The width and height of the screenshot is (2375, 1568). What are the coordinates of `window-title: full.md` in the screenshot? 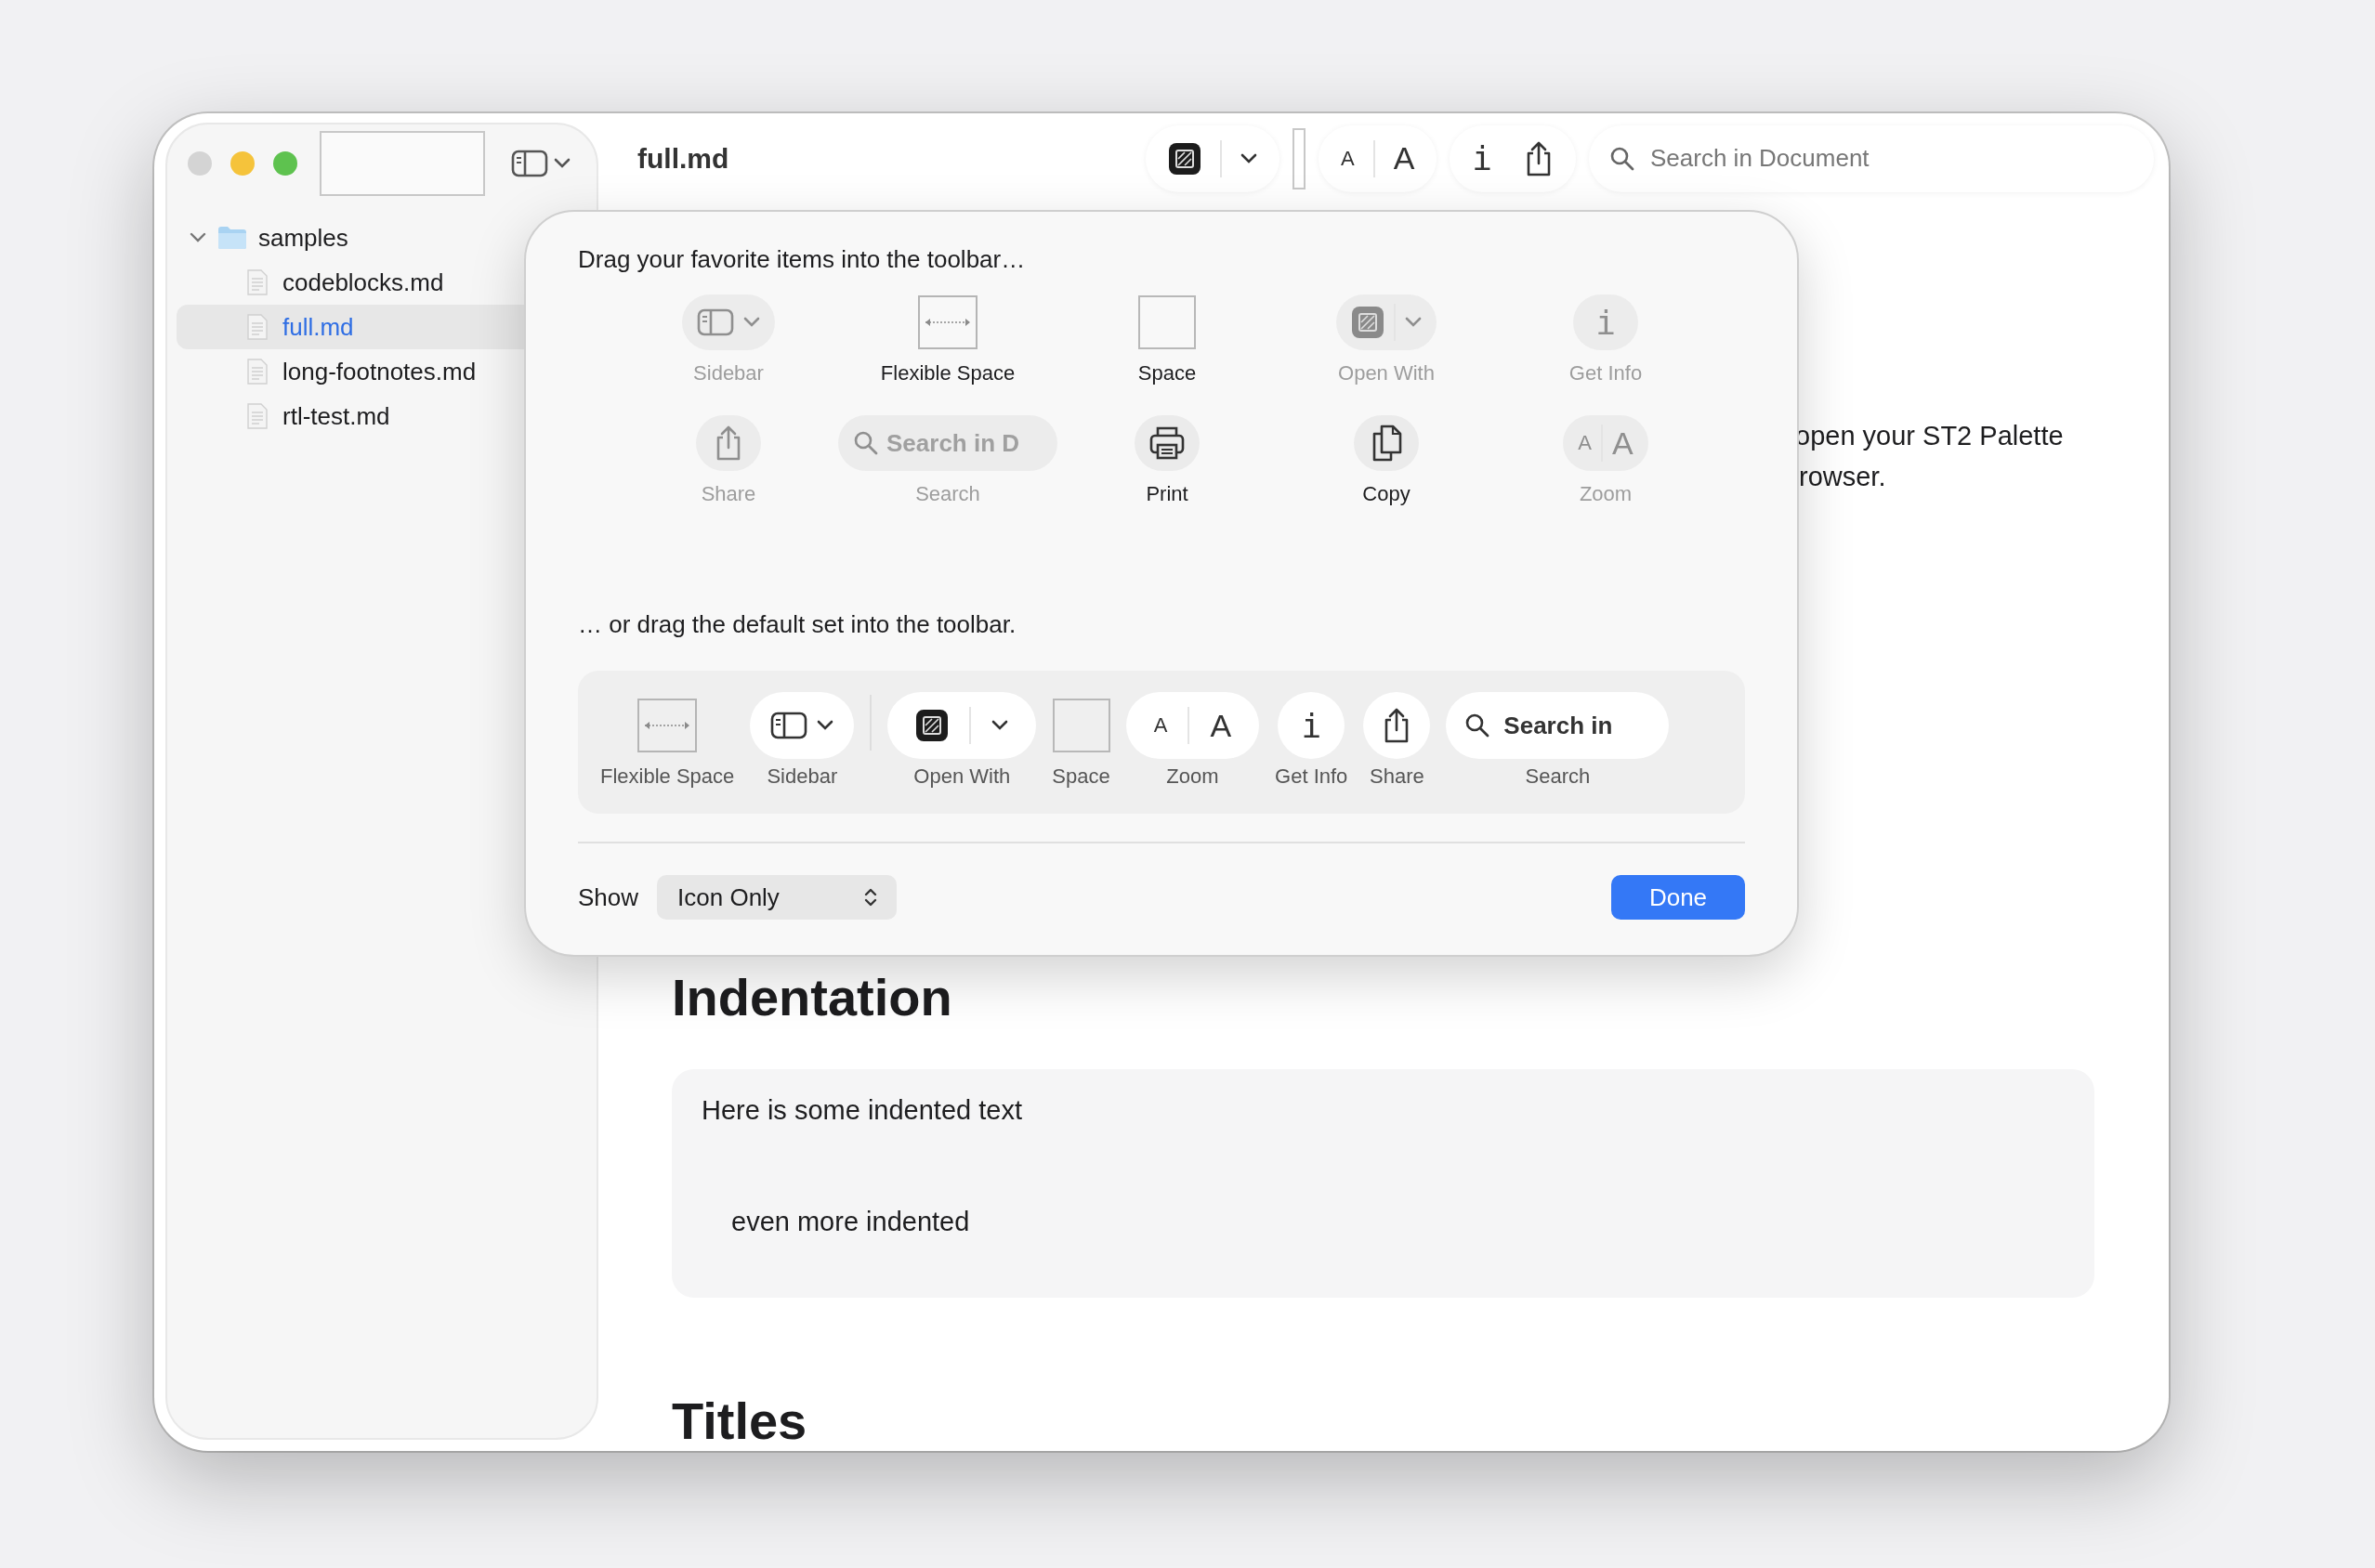 It's located at (683, 158).